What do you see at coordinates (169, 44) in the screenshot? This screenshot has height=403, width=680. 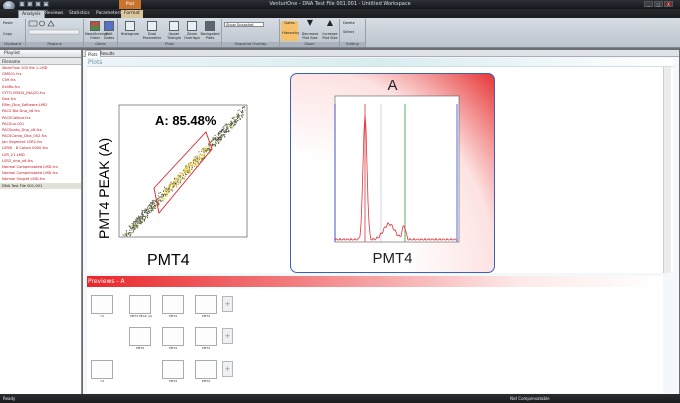 I see `group-label: Plots` at bounding box center [169, 44].